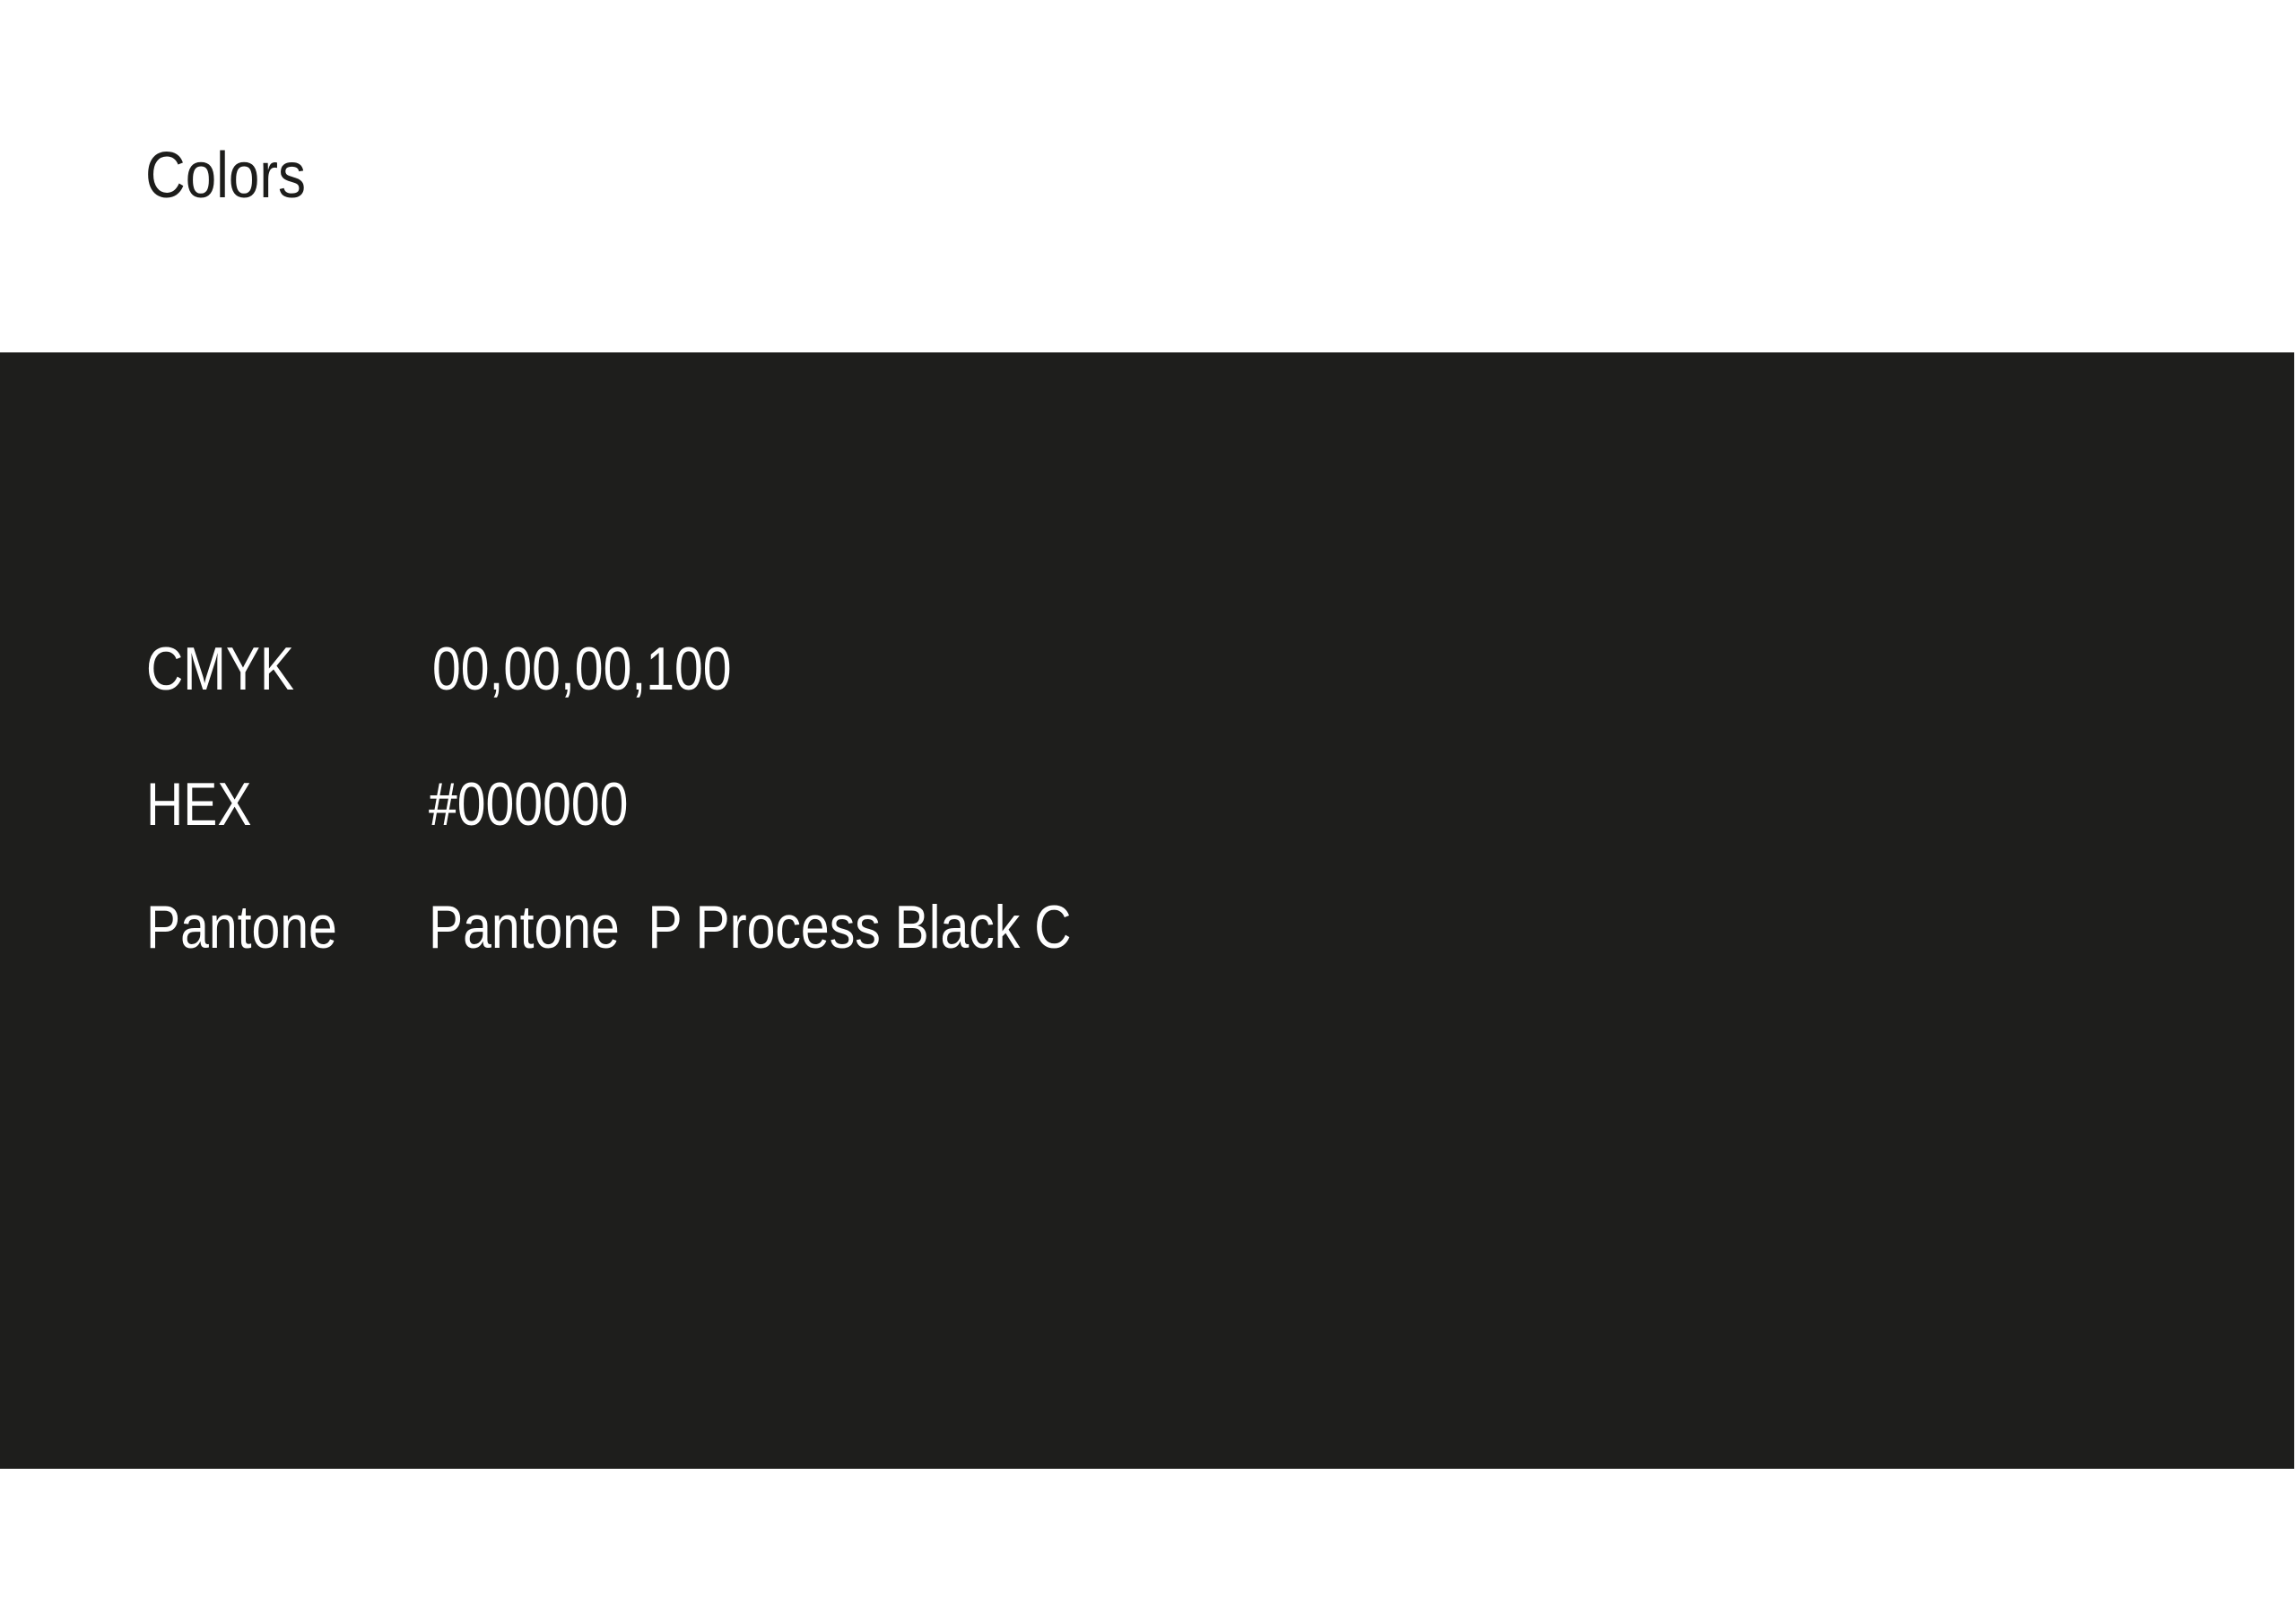 The width and height of the screenshot is (2296, 1623). Describe the element at coordinates (225, 176) in the screenshot. I see `page-title: Colors` at that location.